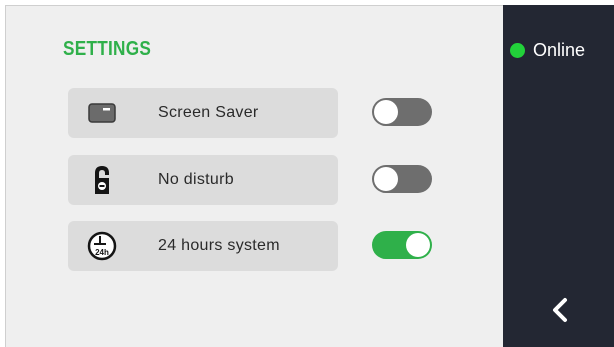  I want to click on setting-label-screen-saver: Screen Saver, so click(208, 112).